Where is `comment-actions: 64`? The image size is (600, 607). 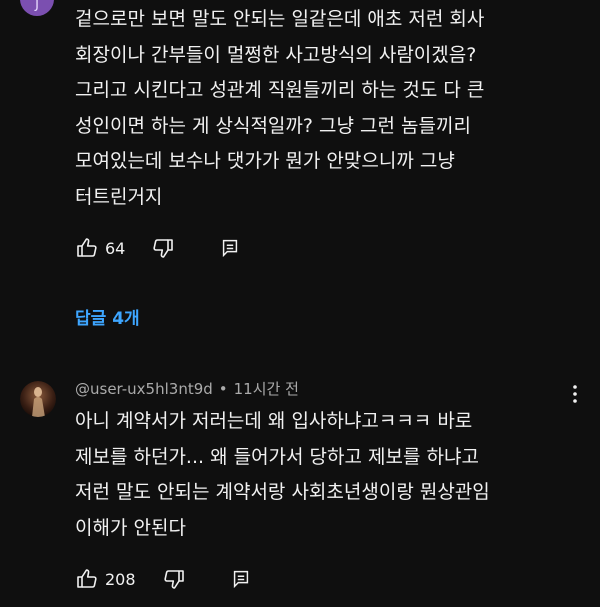
comment-actions: 64 is located at coordinates (158, 248).